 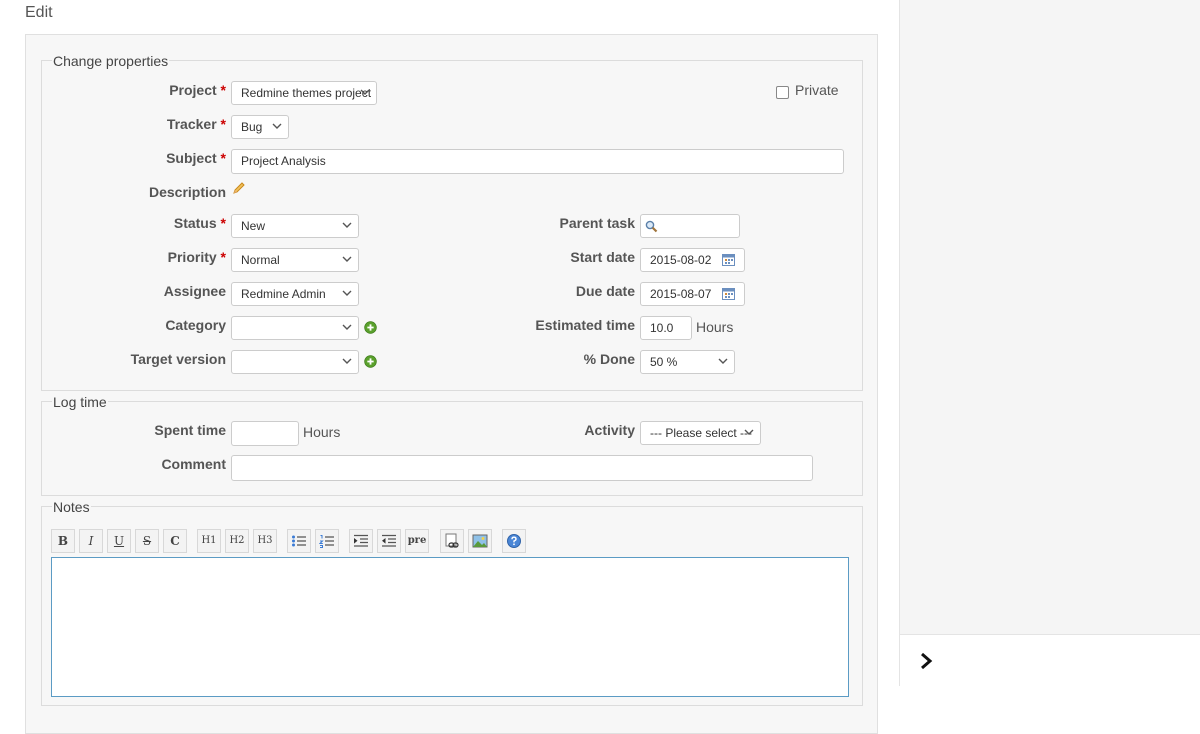 What do you see at coordinates (63, 541) in the screenshot?
I see `bold-button: B` at bounding box center [63, 541].